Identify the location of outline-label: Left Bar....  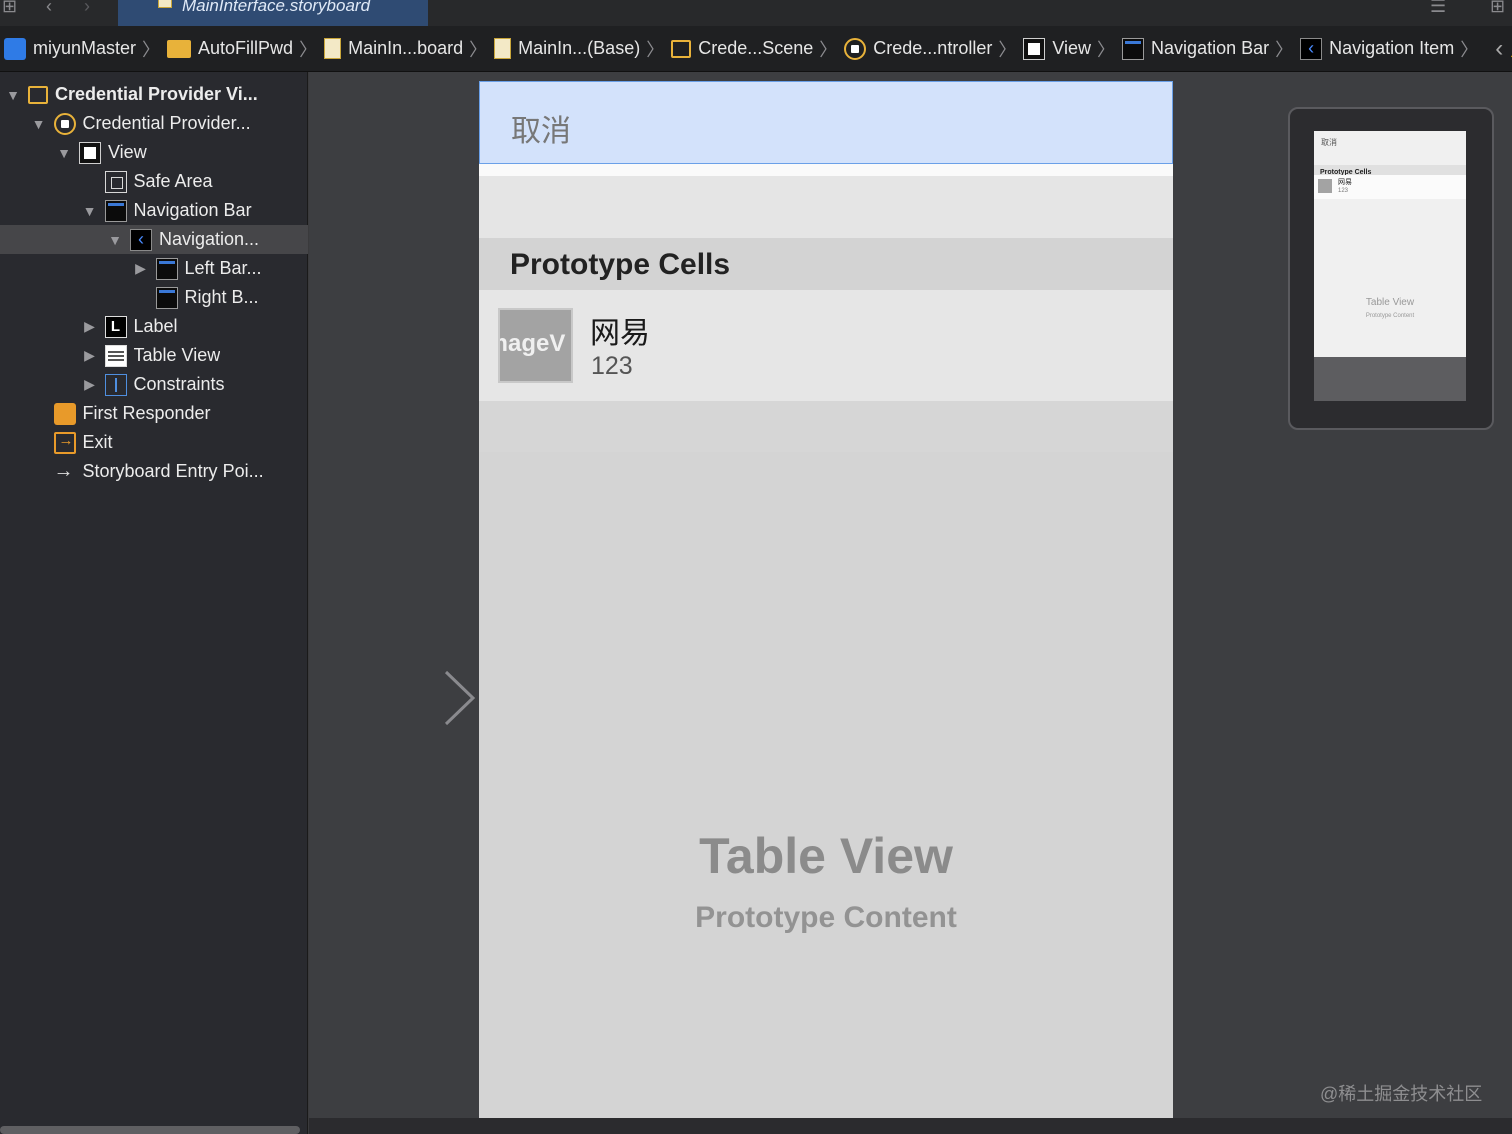
(223, 268).